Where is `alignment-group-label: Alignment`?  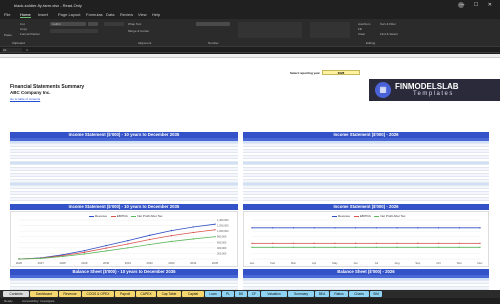 alignment-group-label: Alignment is located at coordinates (145, 43).